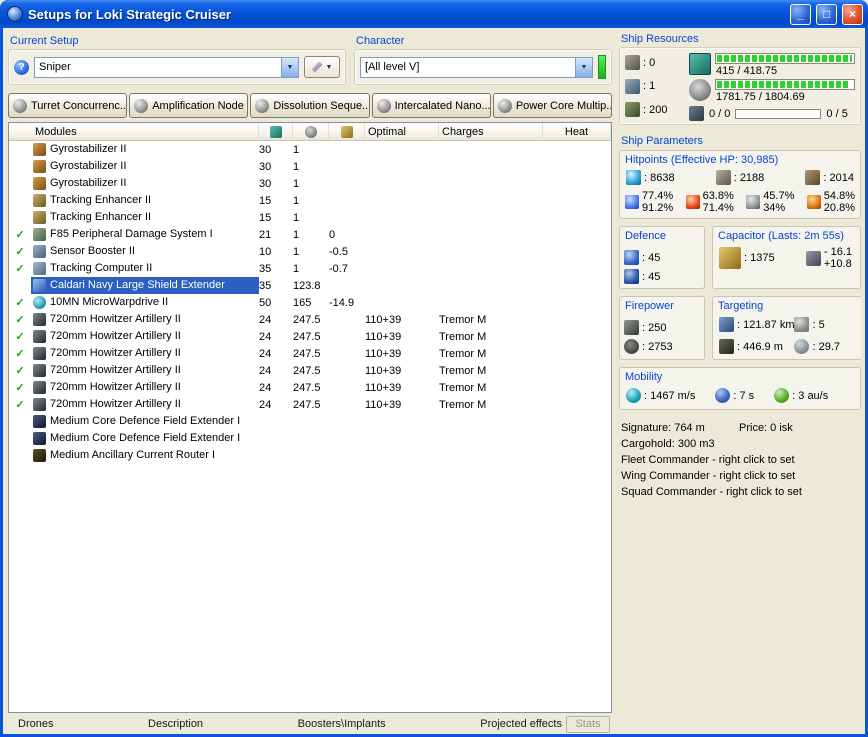  I want to click on character-combobox: [All level V] ▼, so click(476, 67).